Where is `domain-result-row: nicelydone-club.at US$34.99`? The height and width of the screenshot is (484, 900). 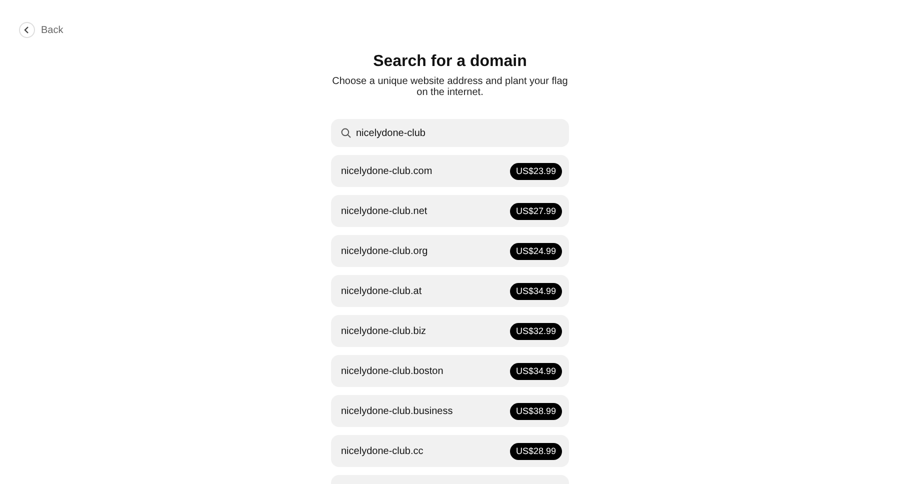
domain-result-row: nicelydone-club.at US$34.99 is located at coordinates (450, 291).